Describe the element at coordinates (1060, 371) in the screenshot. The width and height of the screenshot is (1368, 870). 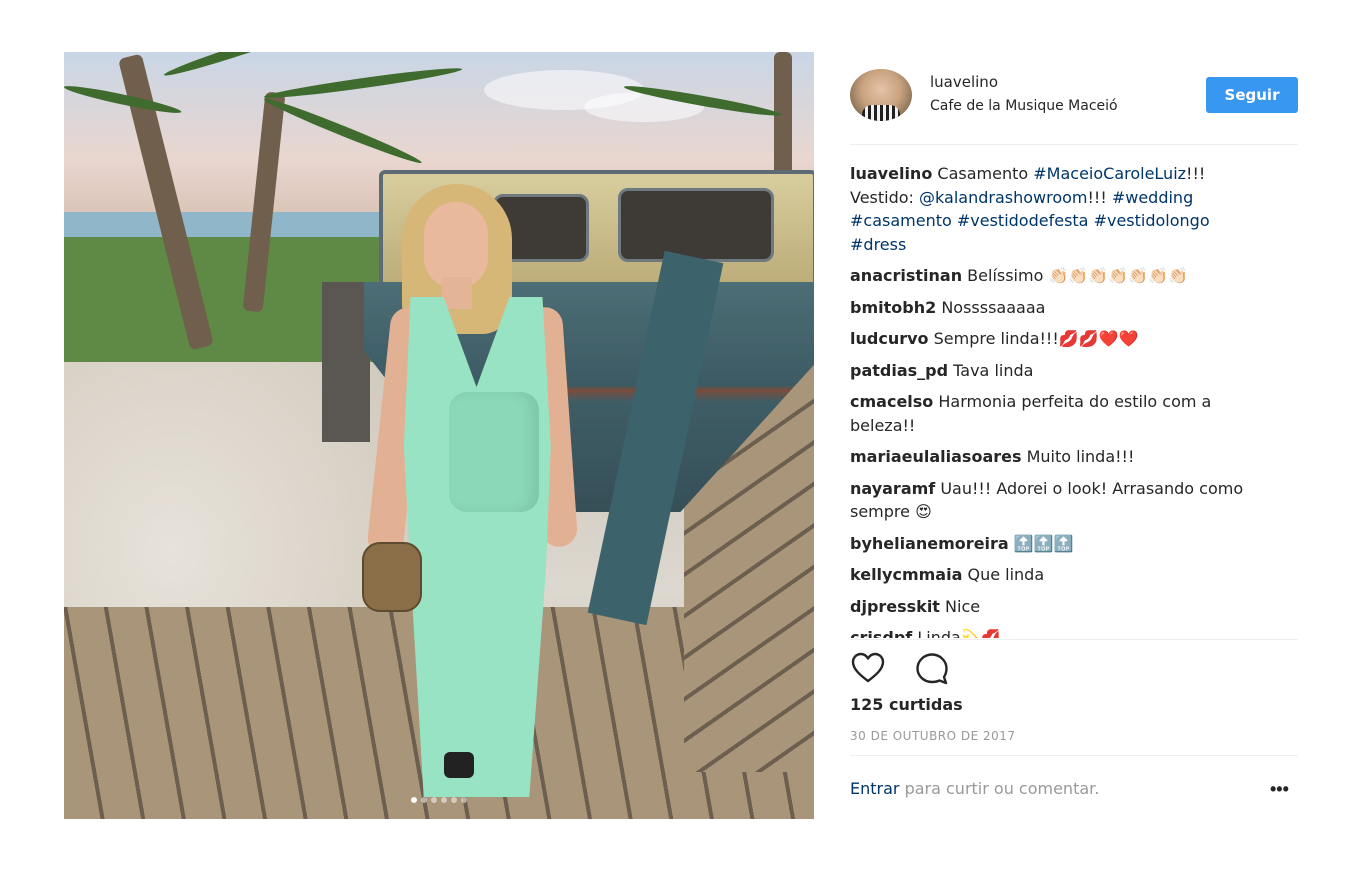
I see `comment-item: patdias_pd Tava linda` at that location.